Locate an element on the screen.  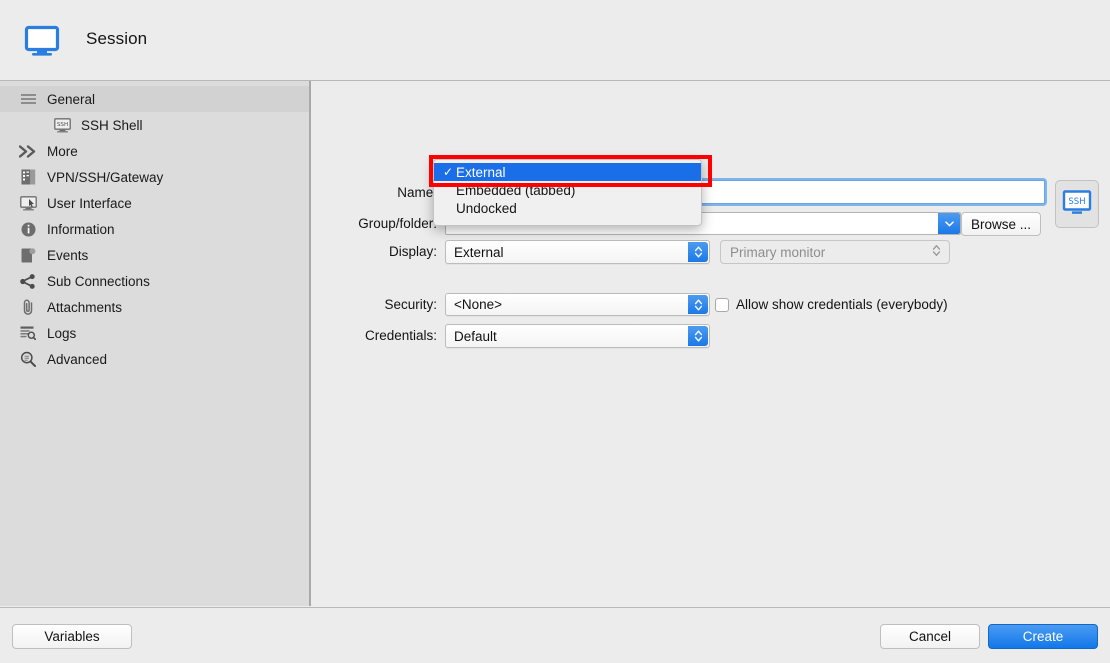
group-folder-label: Group/folder: is located at coordinates (397, 223).